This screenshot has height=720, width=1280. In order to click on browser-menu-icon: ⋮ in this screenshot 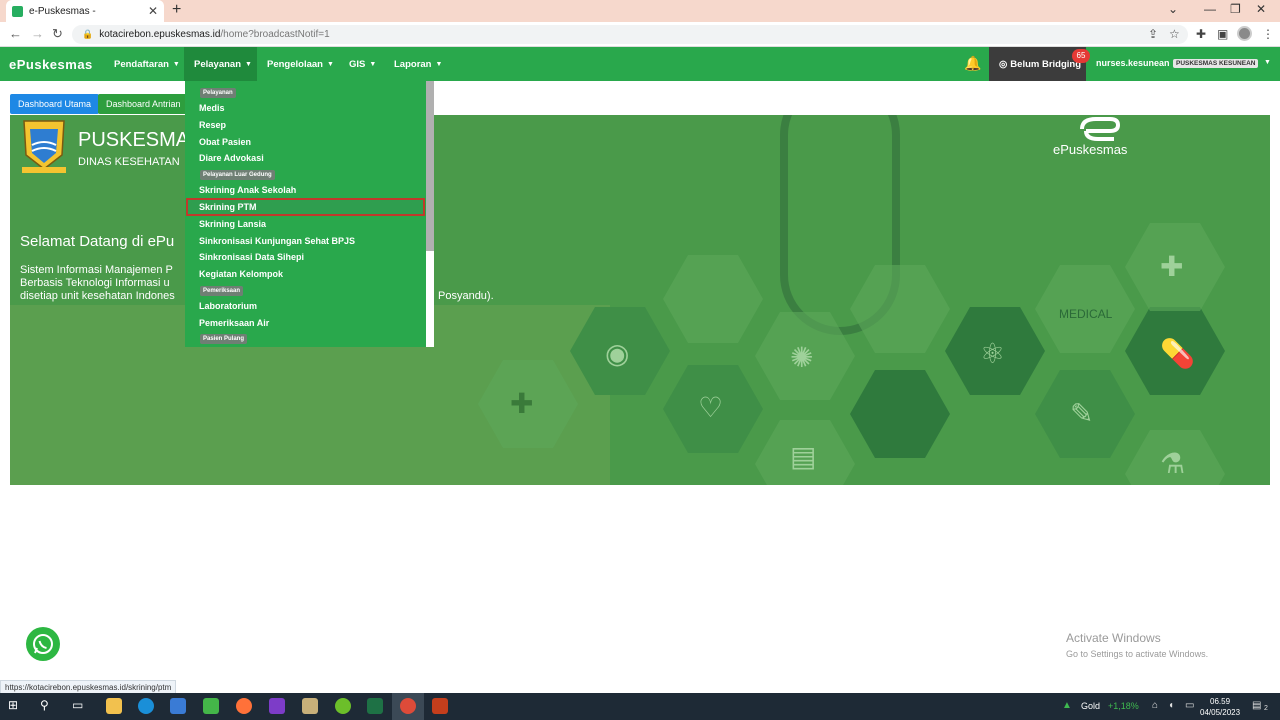, I will do `click(1268, 34)`.